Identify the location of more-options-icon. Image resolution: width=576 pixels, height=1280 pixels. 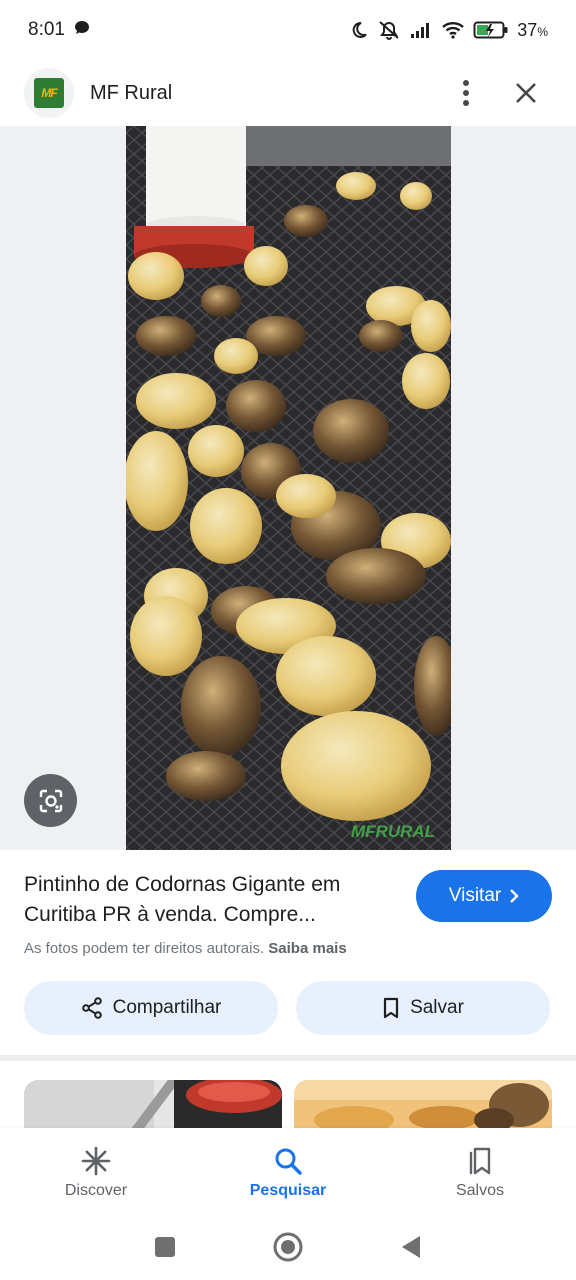
(466, 93).